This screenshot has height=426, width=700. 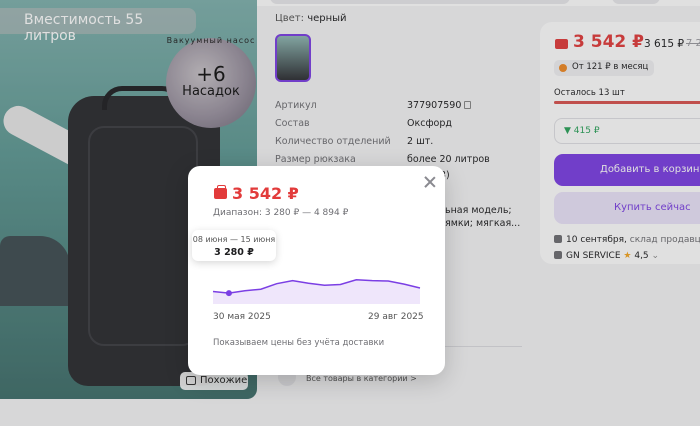 What do you see at coordinates (228, 293) in the screenshot?
I see `highlighted-point` at bounding box center [228, 293].